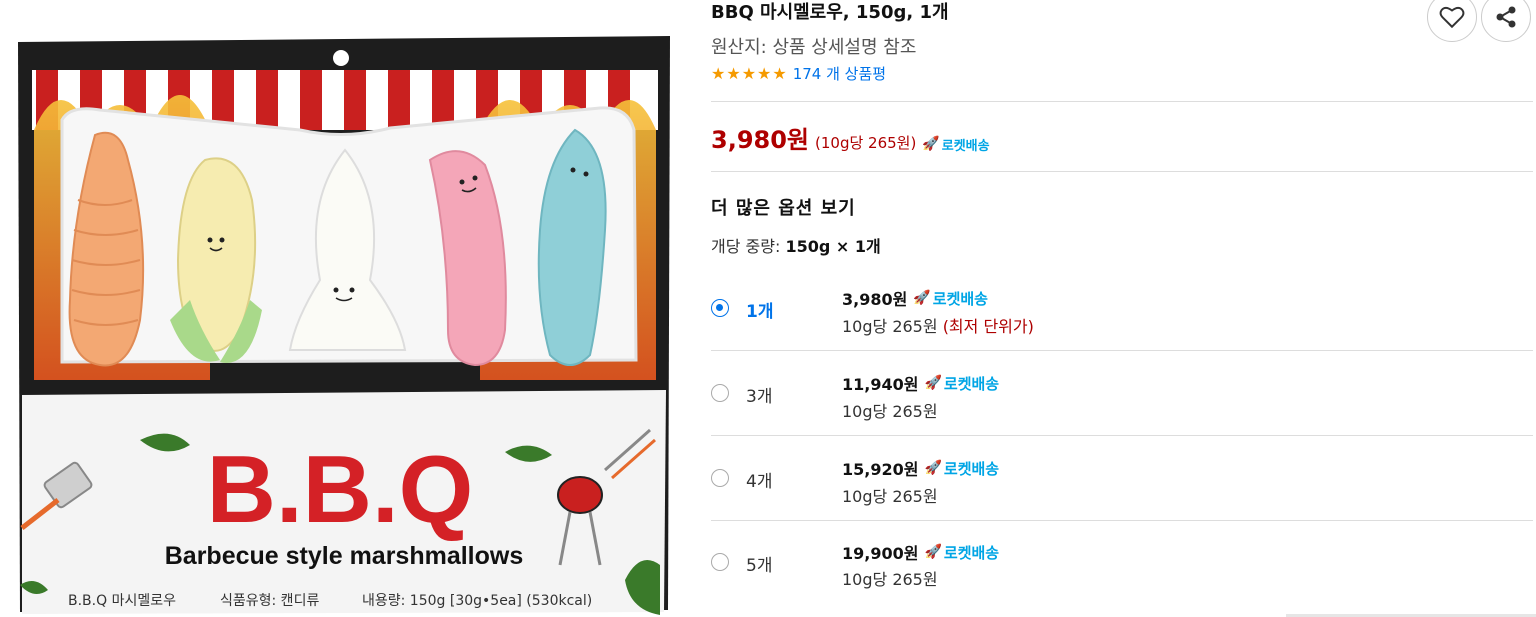 The image size is (1536, 617). I want to click on wishlist-button, so click(1452, 21).